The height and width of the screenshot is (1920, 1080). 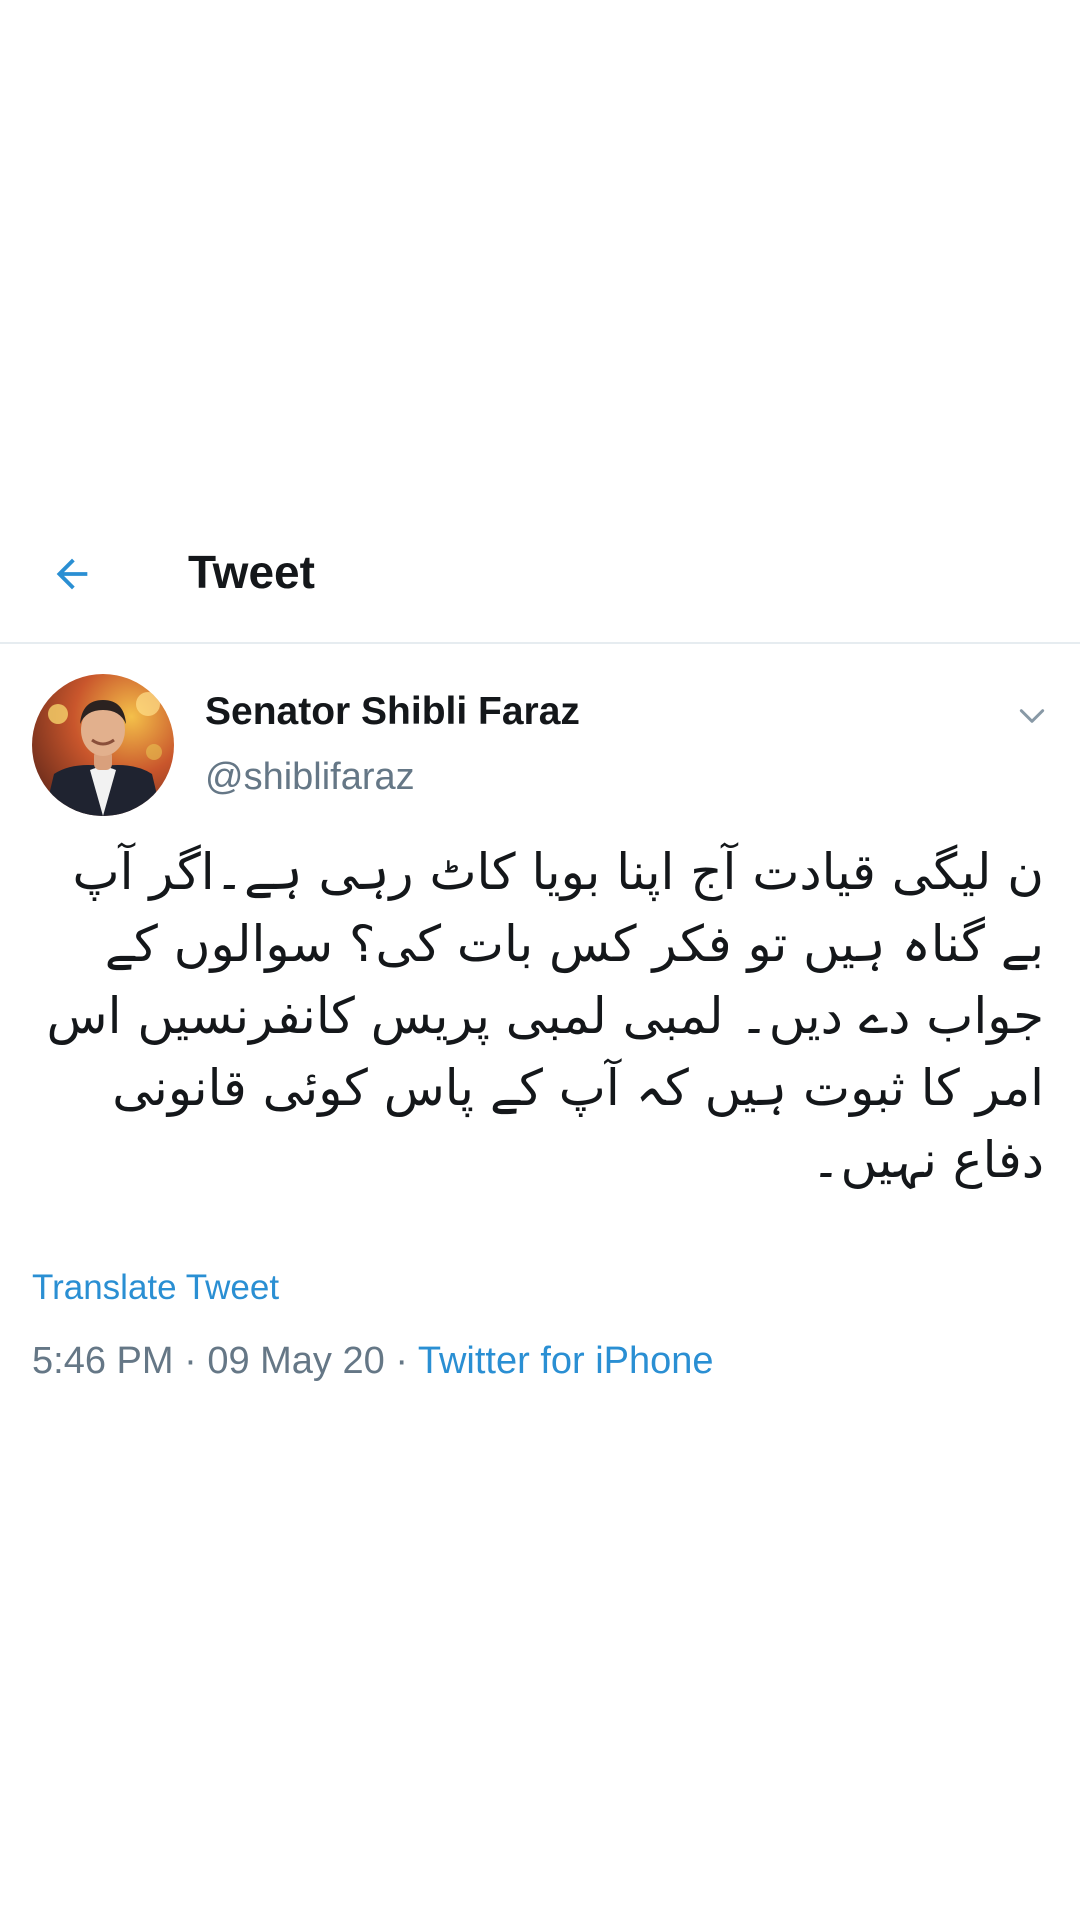 What do you see at coordinates (566, 1361) in the screenshot?
I see `tweet-source-link: Twitter for iPhone` at bounding box center [566, 1361].